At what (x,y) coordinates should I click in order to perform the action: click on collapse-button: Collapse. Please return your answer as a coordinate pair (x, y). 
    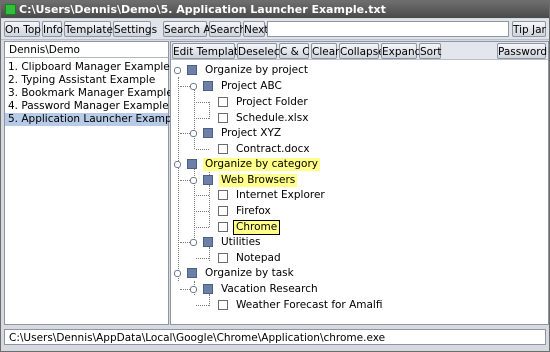
    Looking at the image, I should click on (362, 51).